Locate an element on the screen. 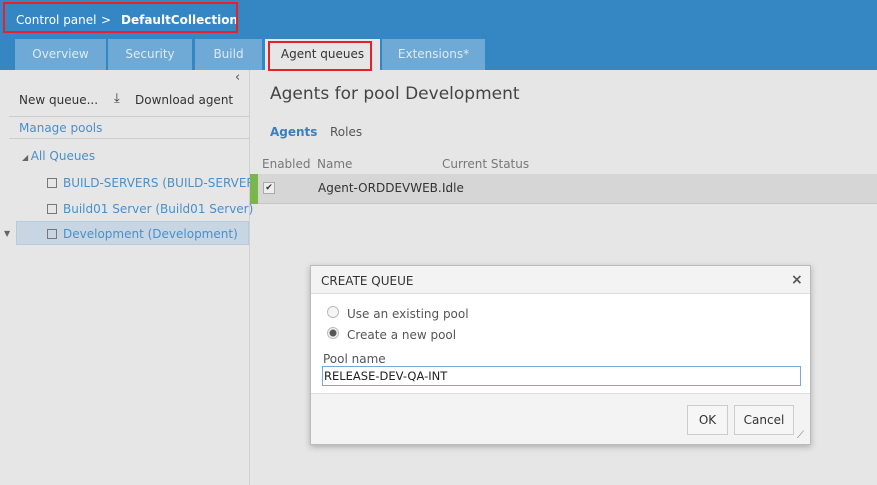  dropdown-icon: ▼ is located at coordinates (7, 233).